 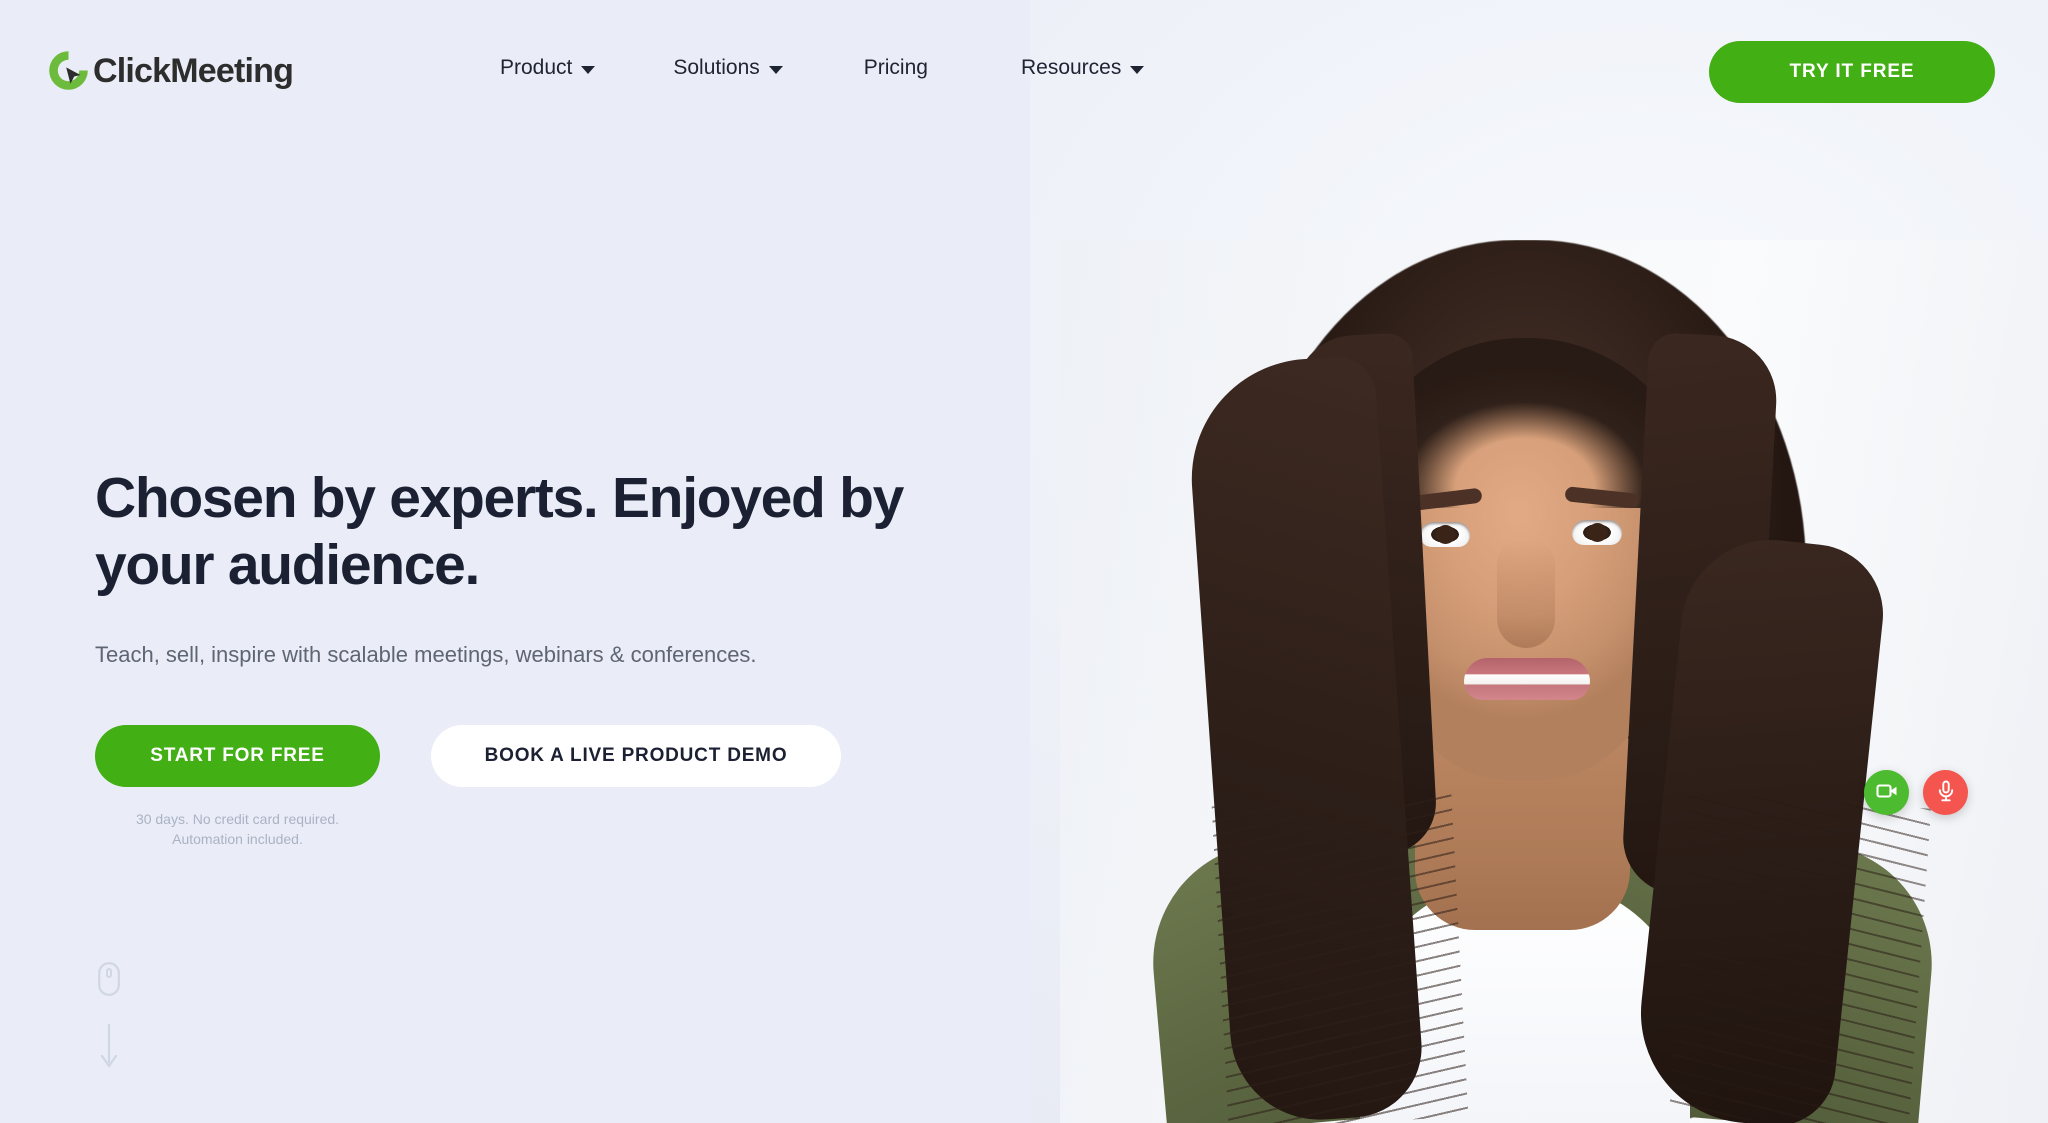 I want to click on clickmeeting-cursor-logo-icon, so click(x=68, y=70).